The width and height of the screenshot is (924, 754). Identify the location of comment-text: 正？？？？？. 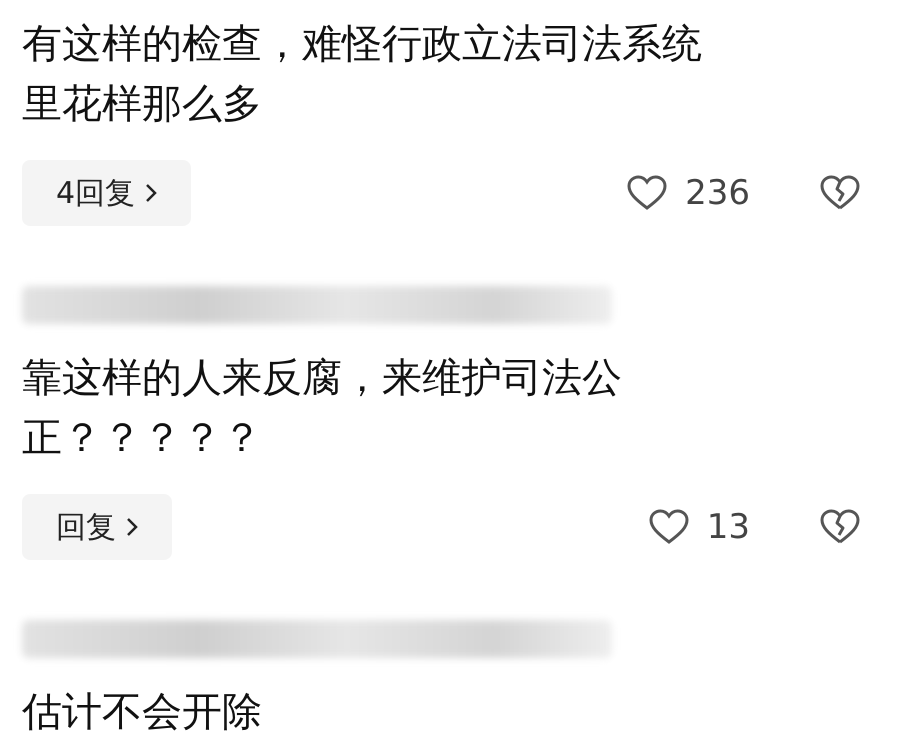
(142, 438).